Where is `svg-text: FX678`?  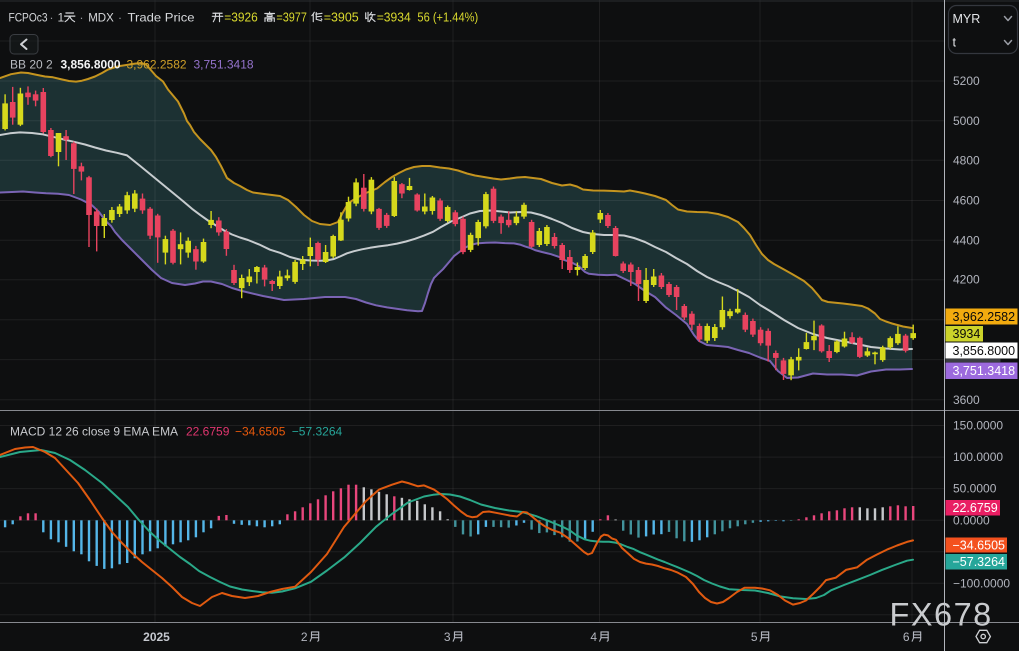
svg-text: FX678 is located at coordinates (941, 615).